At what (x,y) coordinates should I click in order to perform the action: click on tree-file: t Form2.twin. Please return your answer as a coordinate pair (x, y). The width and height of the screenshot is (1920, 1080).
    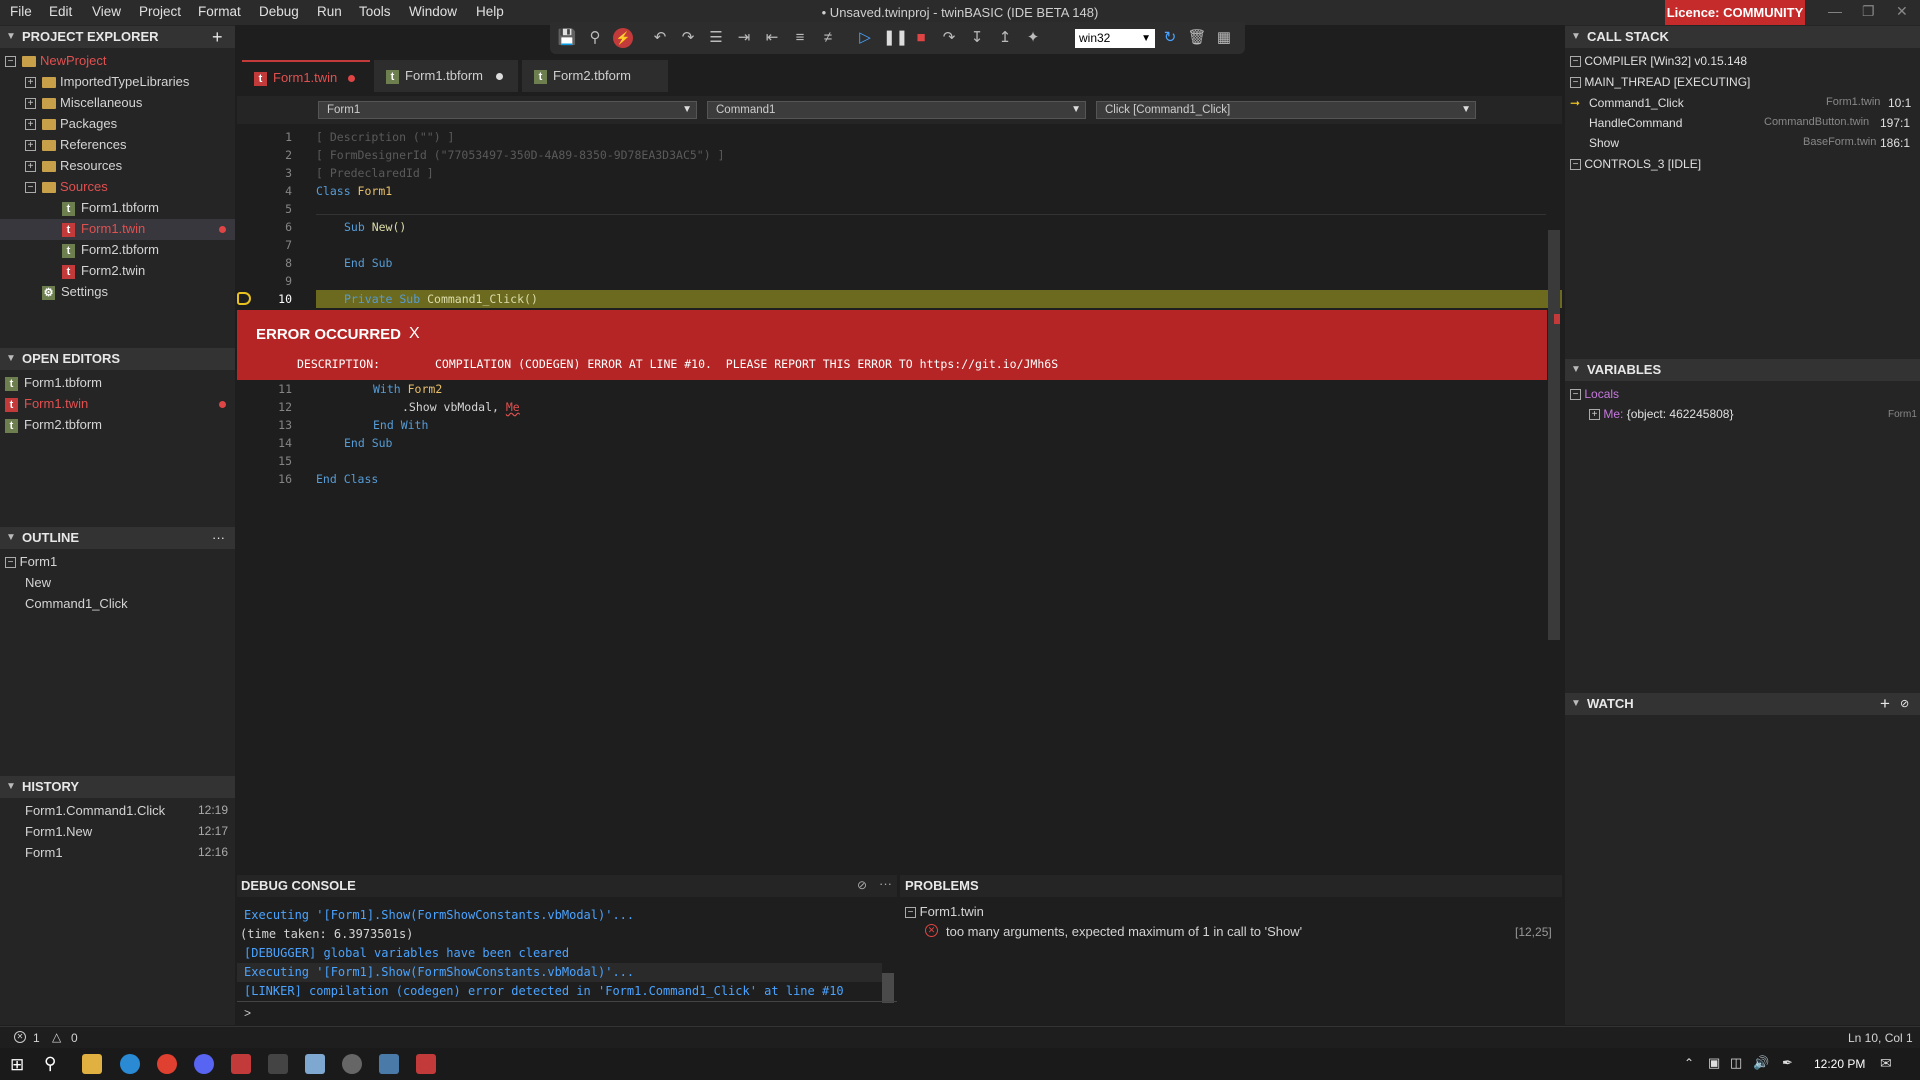
    Looking at the image, I should click on (103, 271).